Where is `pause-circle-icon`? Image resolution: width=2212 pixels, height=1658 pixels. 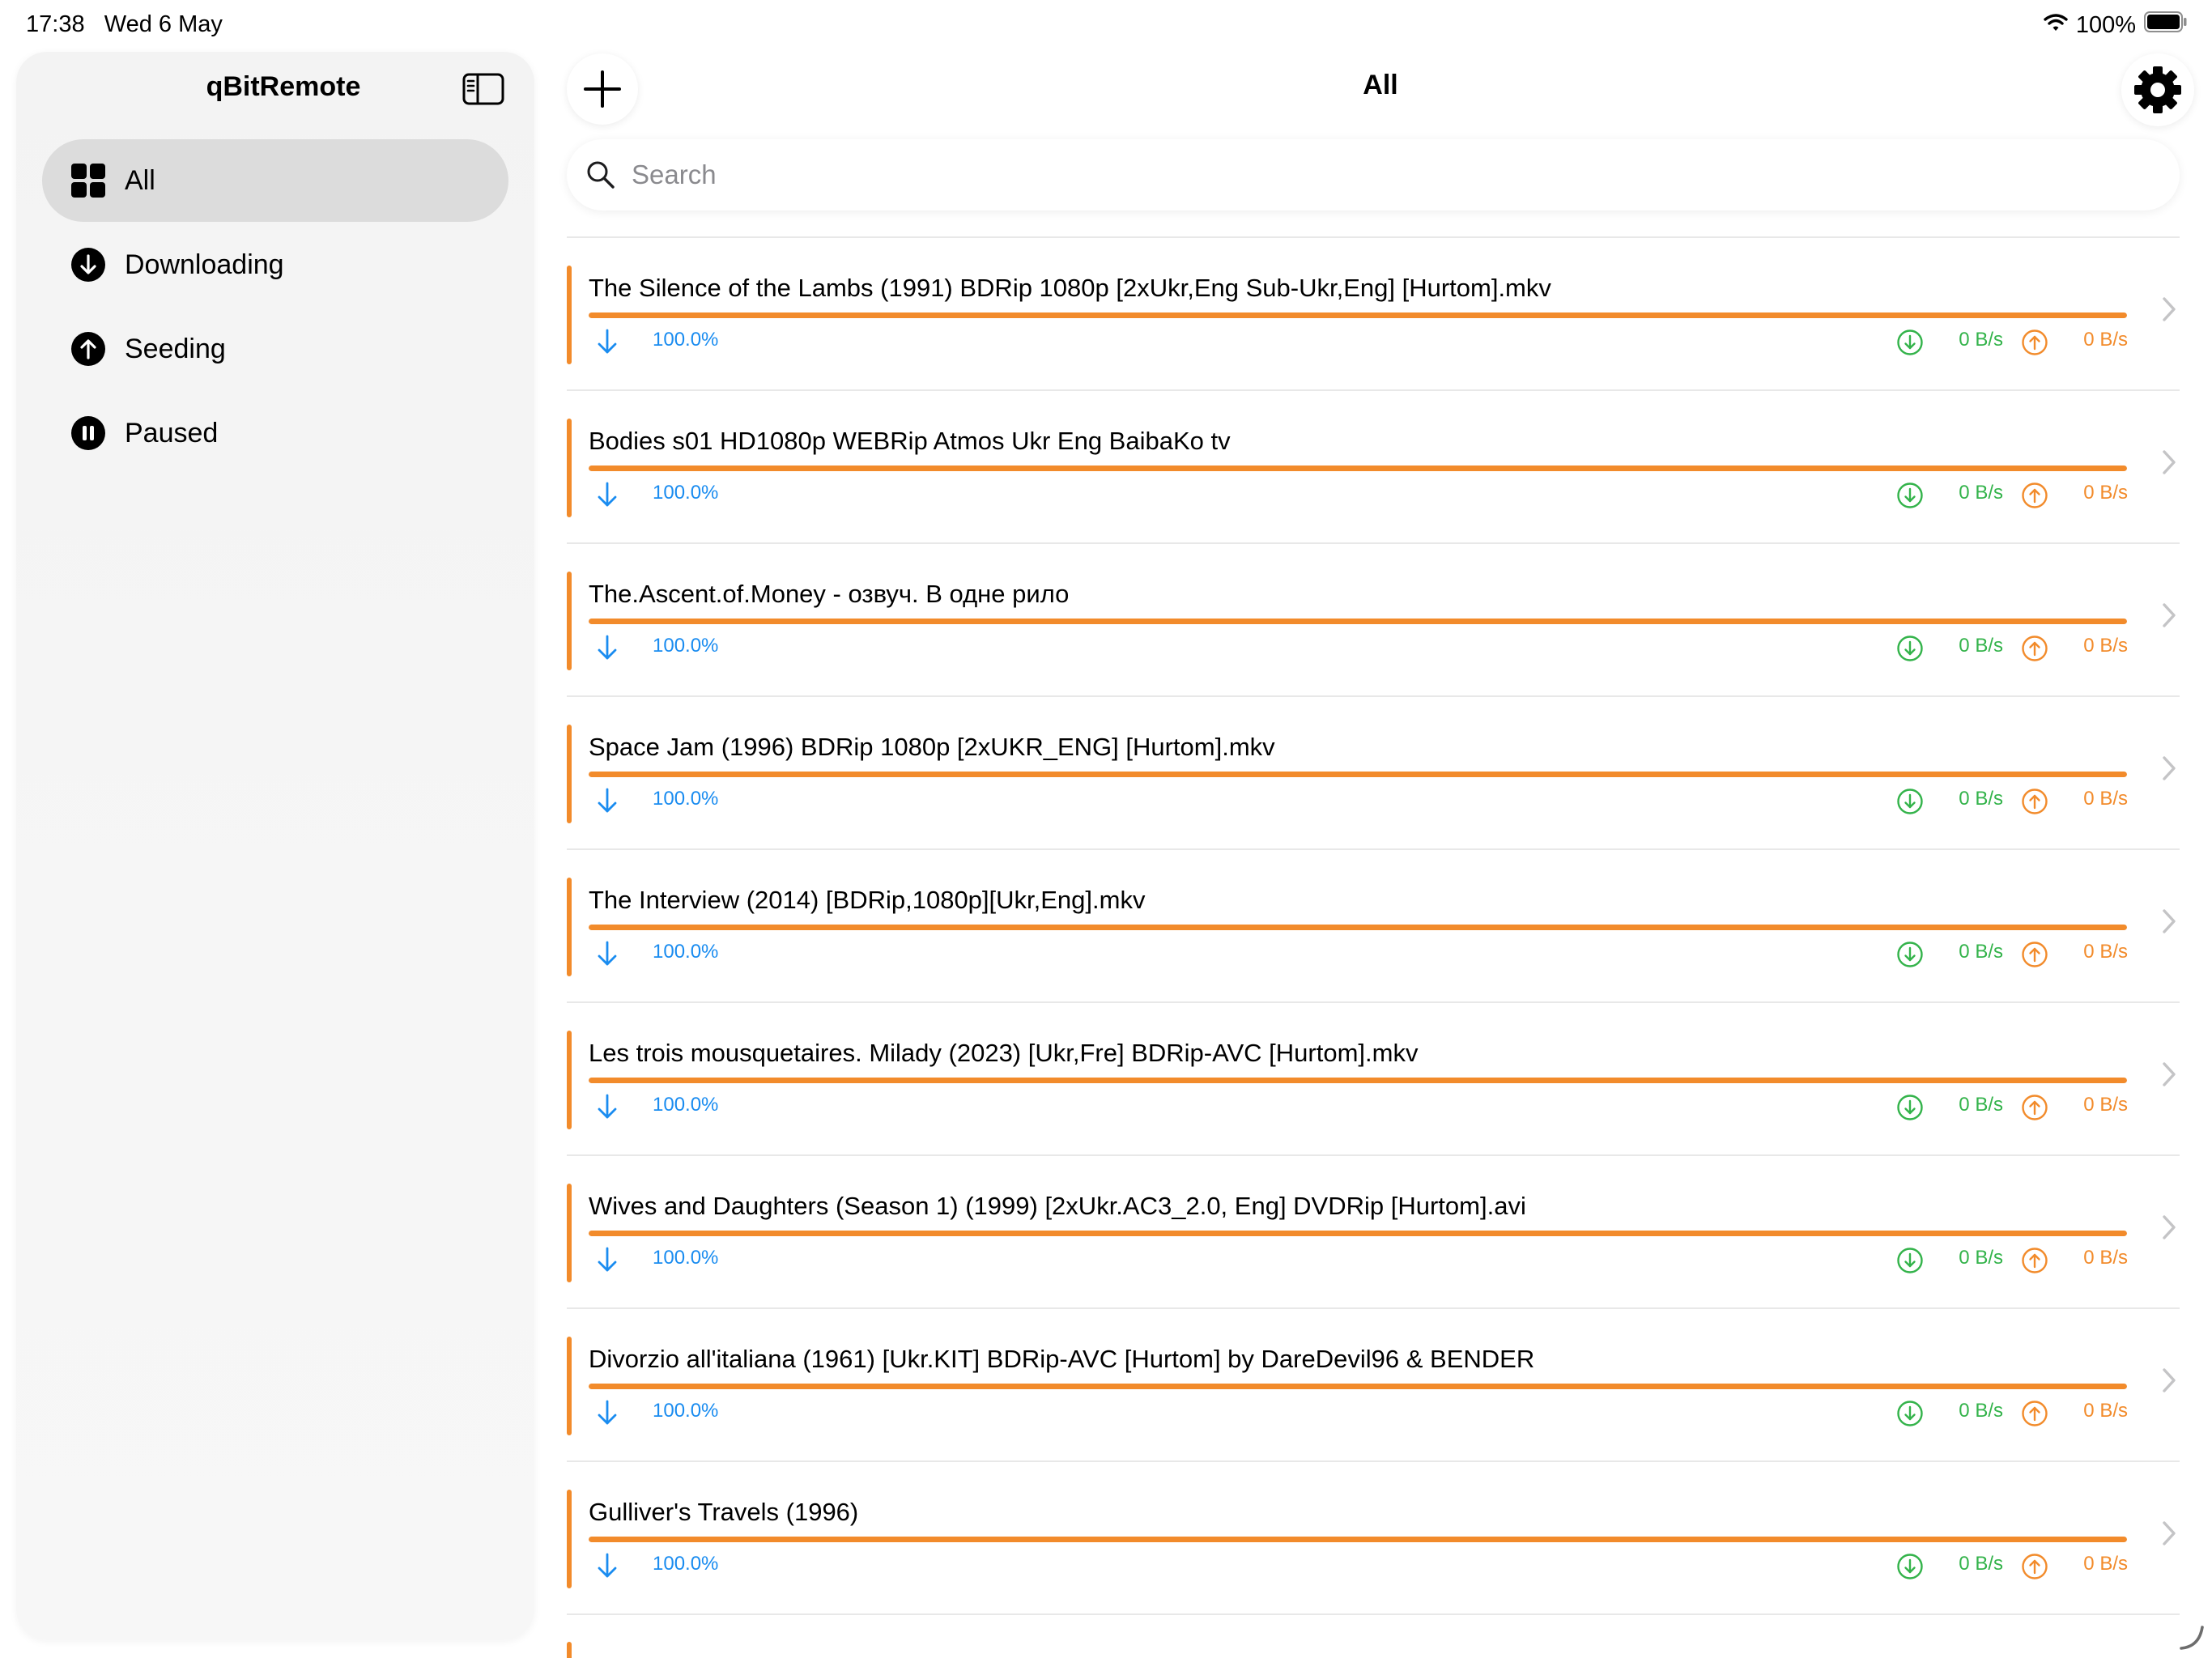 pause-circle-icon is located at coordinates (88, 433).